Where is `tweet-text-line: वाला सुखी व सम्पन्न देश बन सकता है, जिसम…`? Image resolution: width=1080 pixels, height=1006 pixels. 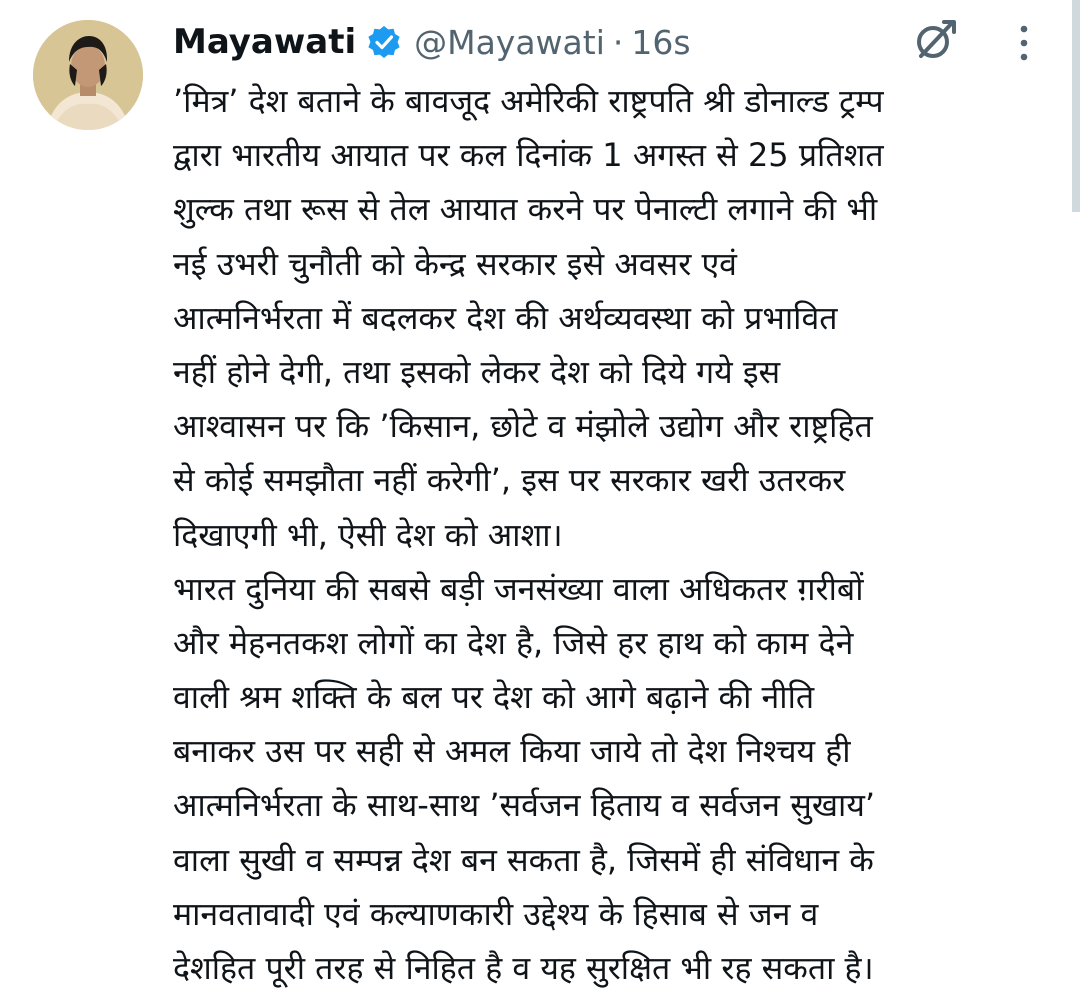 tweet-text-line: वाला सुखी व सम्पन्न देश बन सकता है, जिसम… is located at coordinates (523, 859).